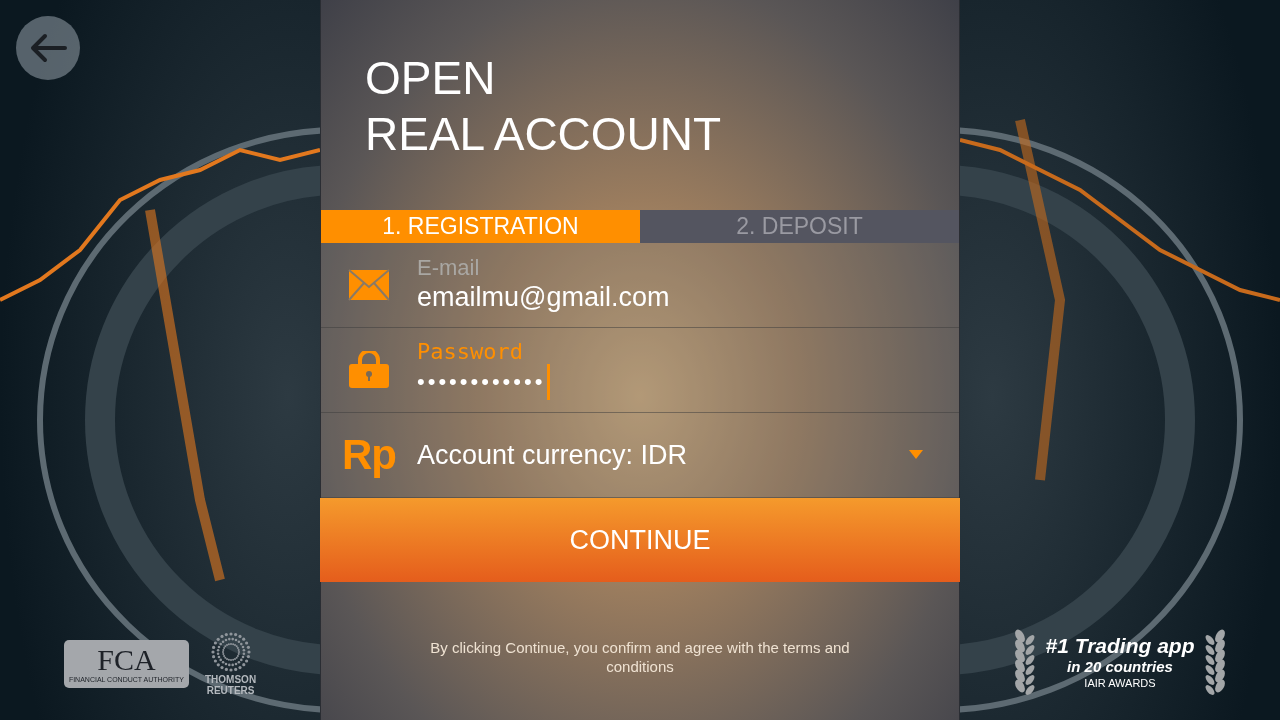  I want to click on email-input: emailmu@gmail.com, so click(543, 297).